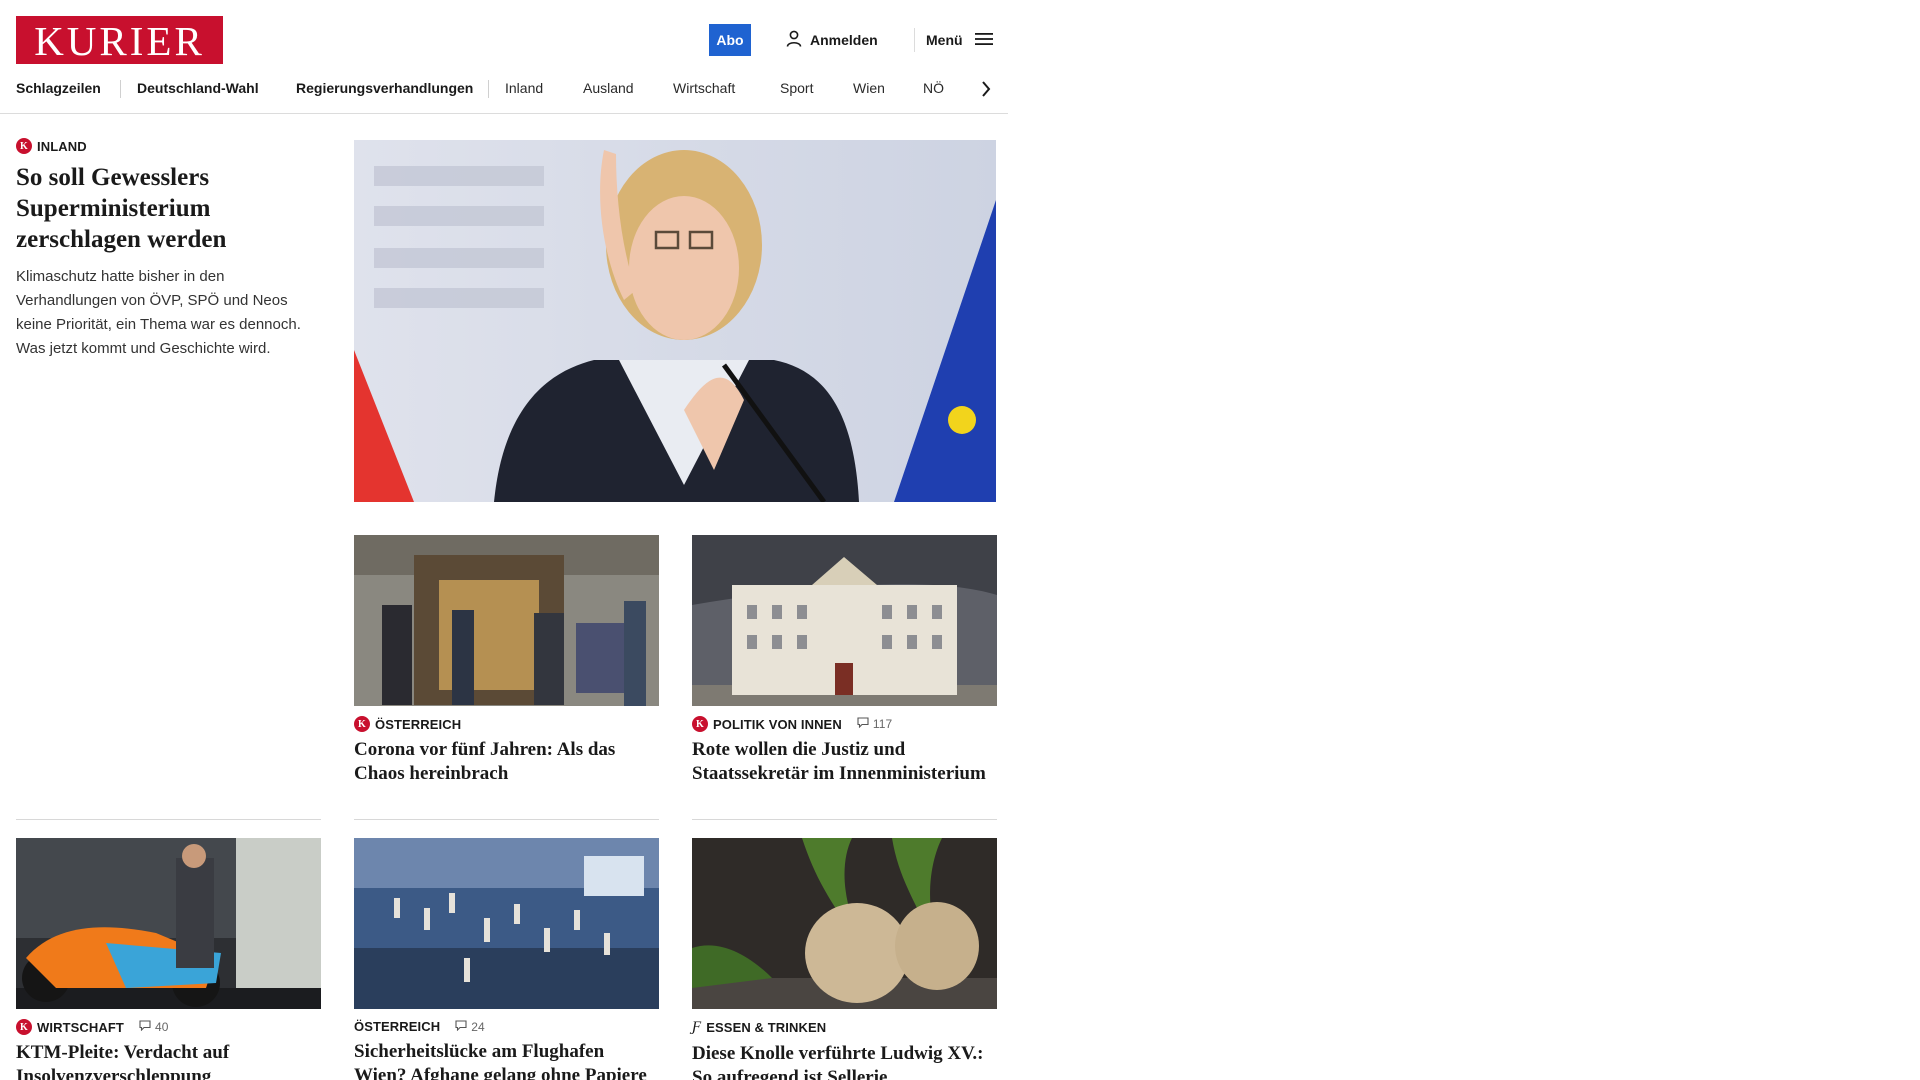 The height and width of the screenshot is (1080, 1920). I want to click on nav-item-wirtschaft: Wirtschaft, so click(704, 88).